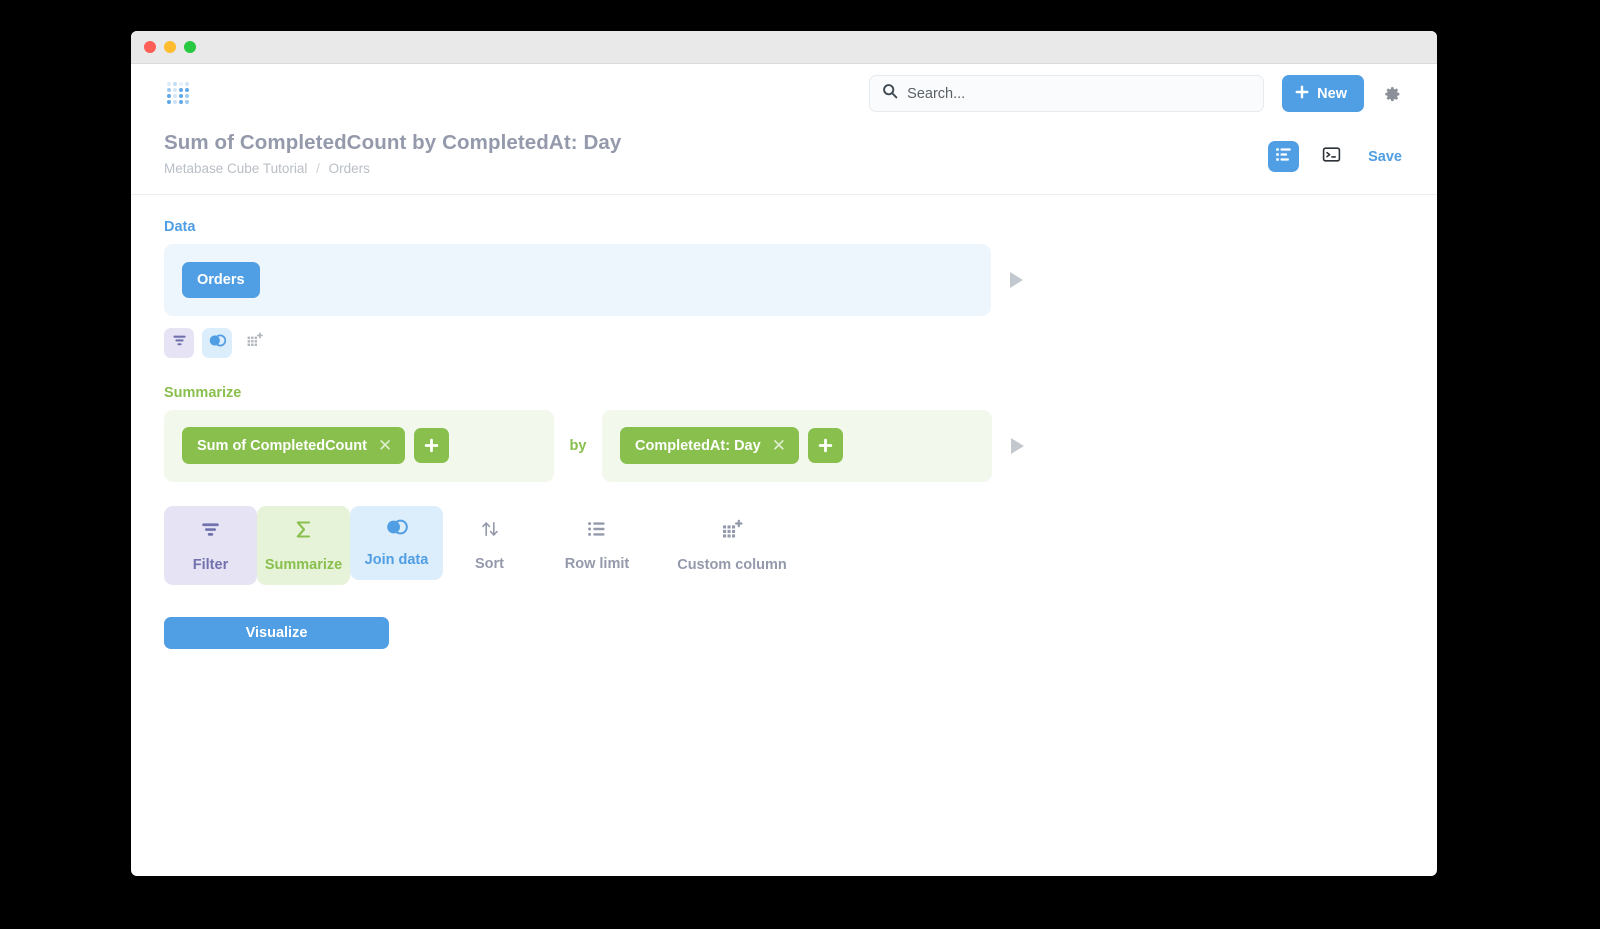 This screenshot has width=1600, height=929. I want to click on add-filter-mini-button, so click(179, 342).